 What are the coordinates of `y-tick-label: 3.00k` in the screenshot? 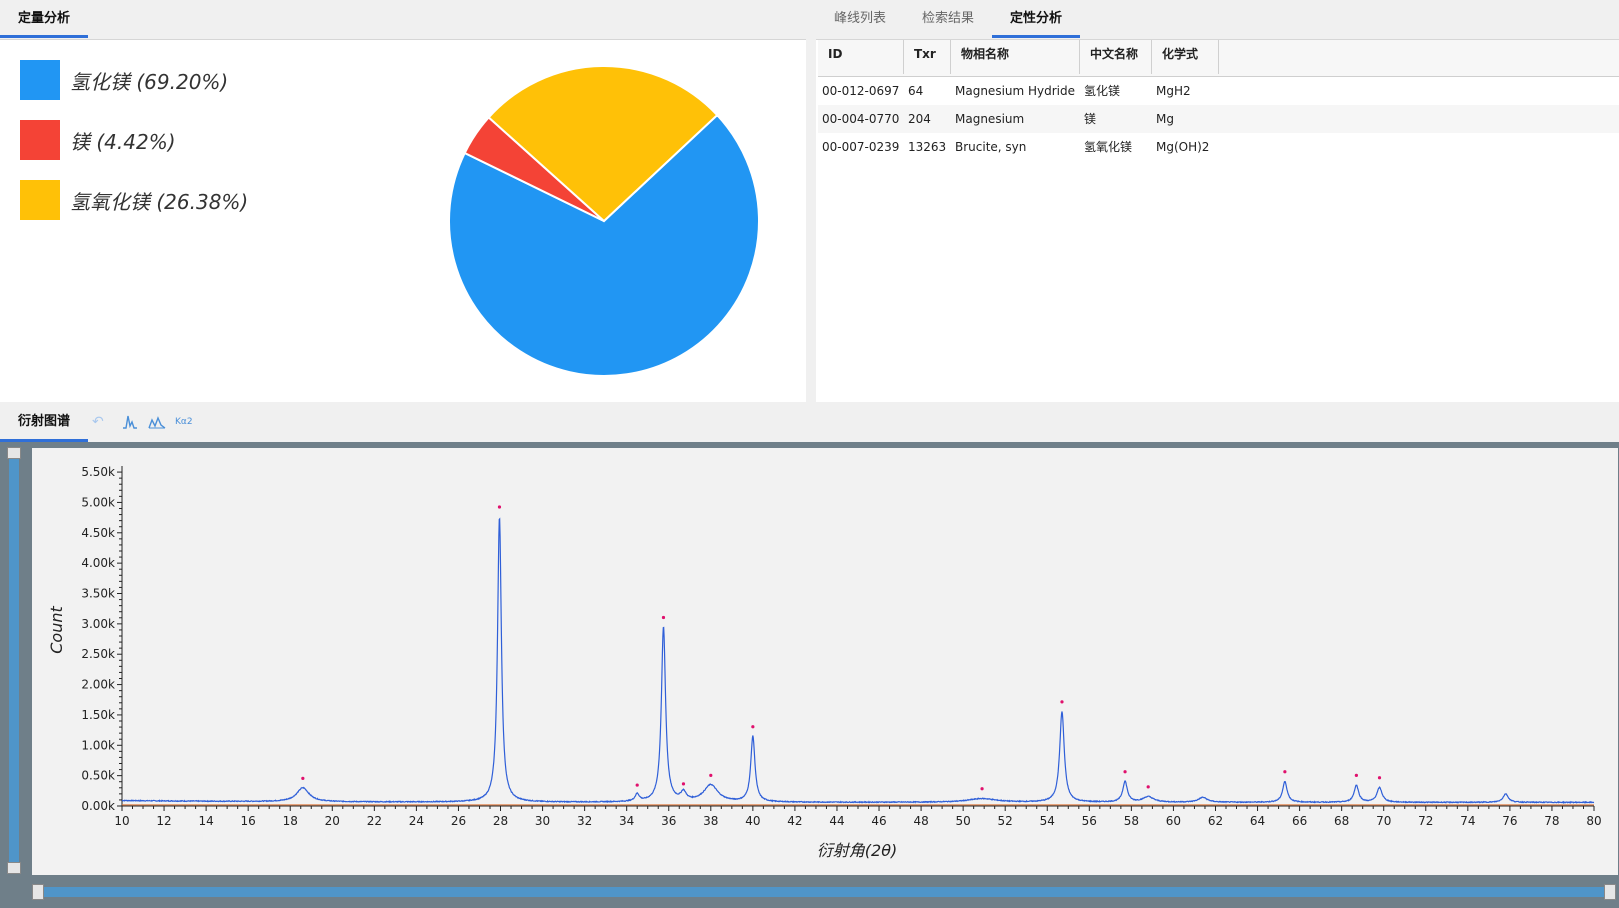 It's located at (98, 624).